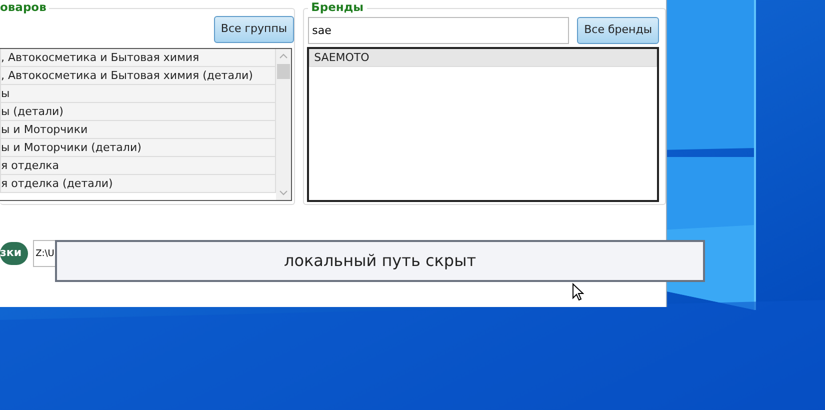 The width and height of the screenshot is (825, 410). I want to click on hidden-path-tooltip: локальный путь скрыт, so click(380, 261).